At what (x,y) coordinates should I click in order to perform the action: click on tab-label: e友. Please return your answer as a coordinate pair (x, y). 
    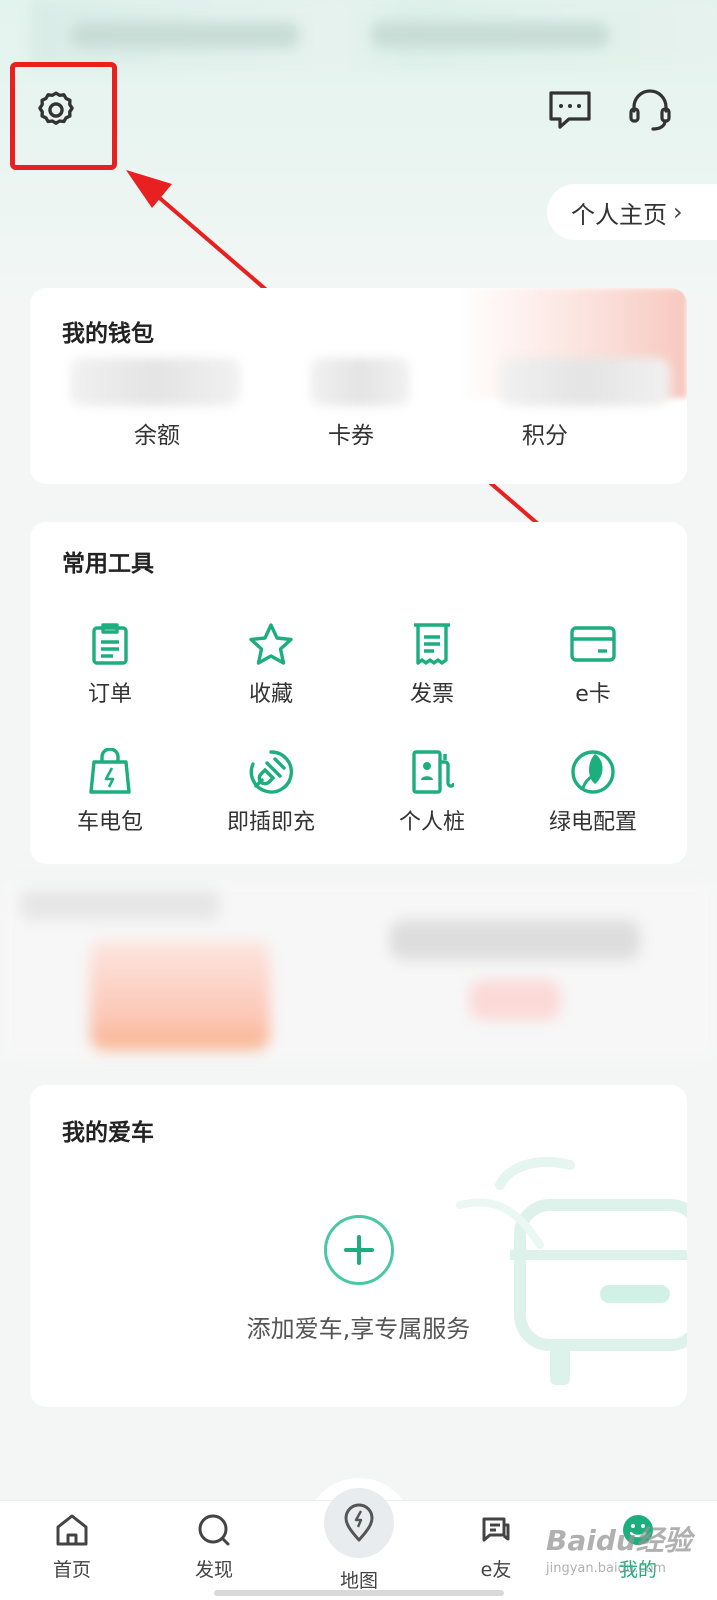
    Looking at the image, I should click on (496, 1570).